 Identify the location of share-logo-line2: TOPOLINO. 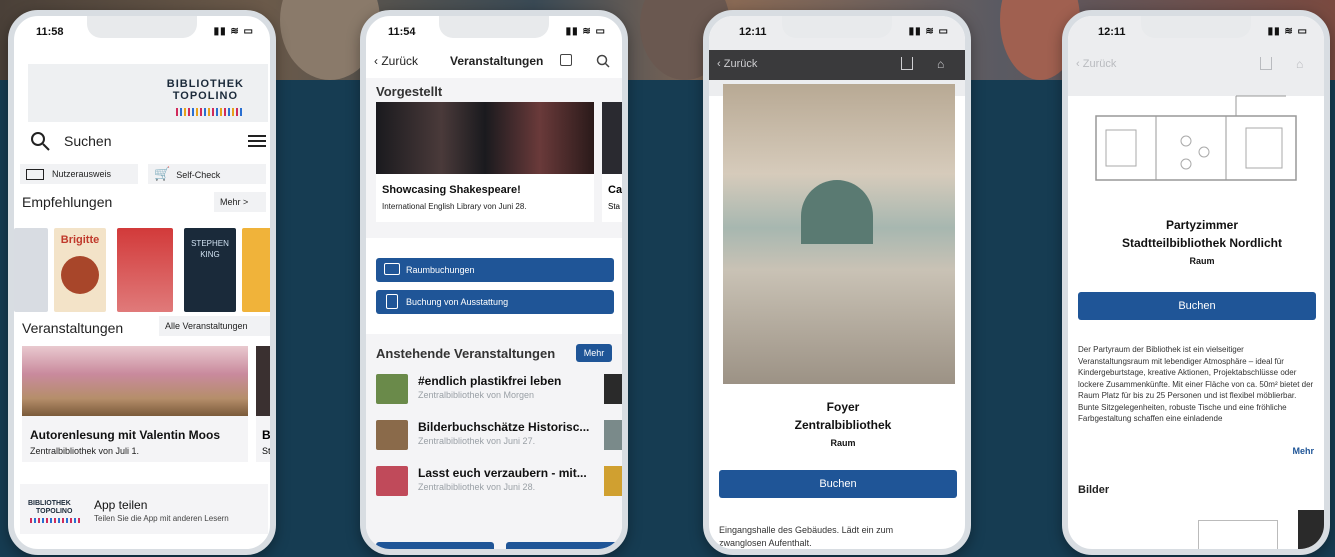
(54, 511).